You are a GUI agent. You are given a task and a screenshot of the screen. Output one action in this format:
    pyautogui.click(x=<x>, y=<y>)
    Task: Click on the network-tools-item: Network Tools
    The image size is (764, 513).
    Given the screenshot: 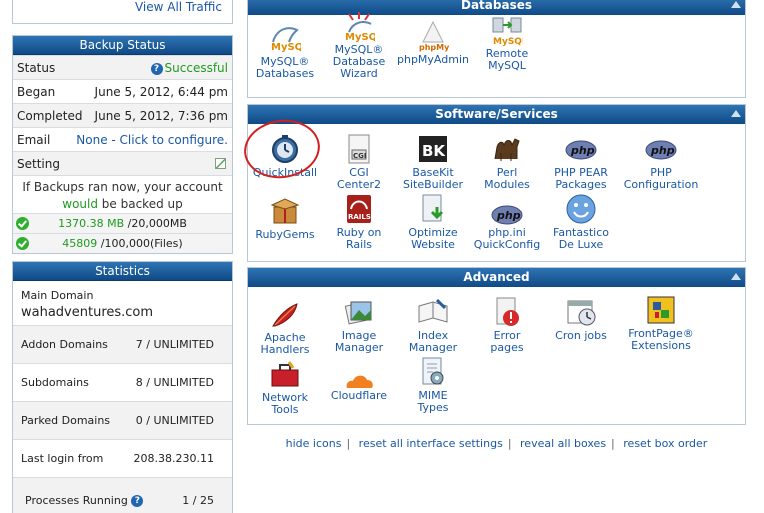 What is the action you would take?
    pyautogui.click(x=285, y=387)
    